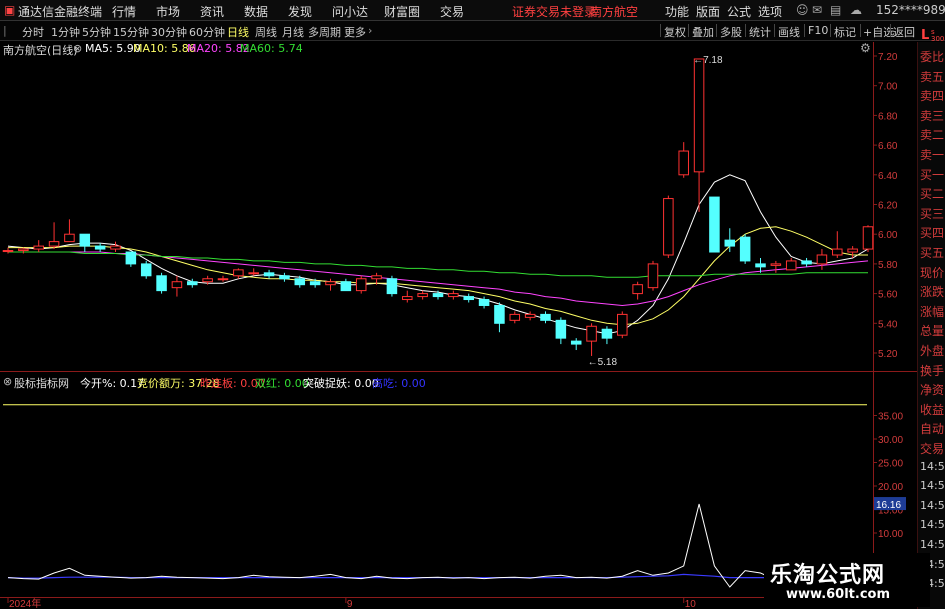  What do you see at coordinates (888, 116) in the screenshot?
I see `price-tick-label: 6.80` at bounding box center [888, 116].